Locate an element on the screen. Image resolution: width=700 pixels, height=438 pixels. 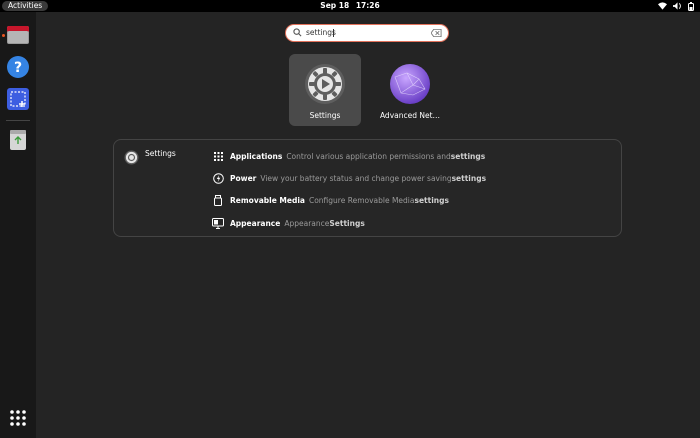
result-title: Removable Media is located at coordinates (267, 200).